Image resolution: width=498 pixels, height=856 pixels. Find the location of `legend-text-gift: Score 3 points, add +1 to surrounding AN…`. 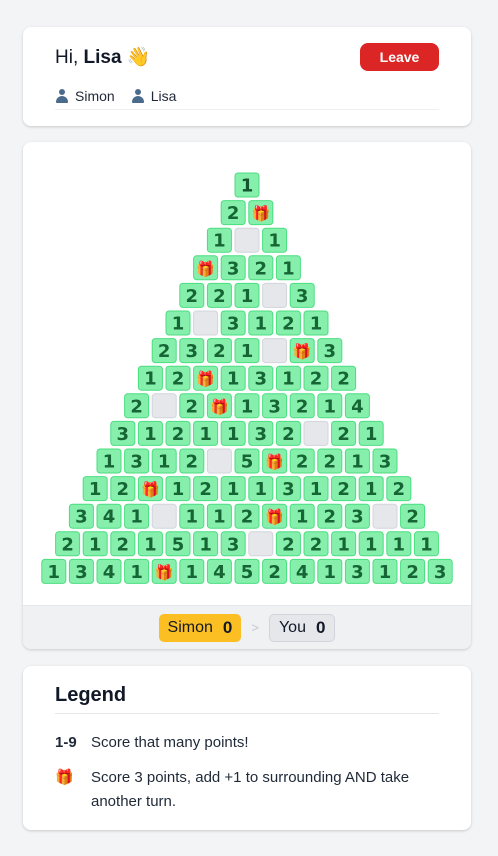

legend-text-gift: Score 3 points, add +1 to surrounding AN… is located at coordinates (250, 789).